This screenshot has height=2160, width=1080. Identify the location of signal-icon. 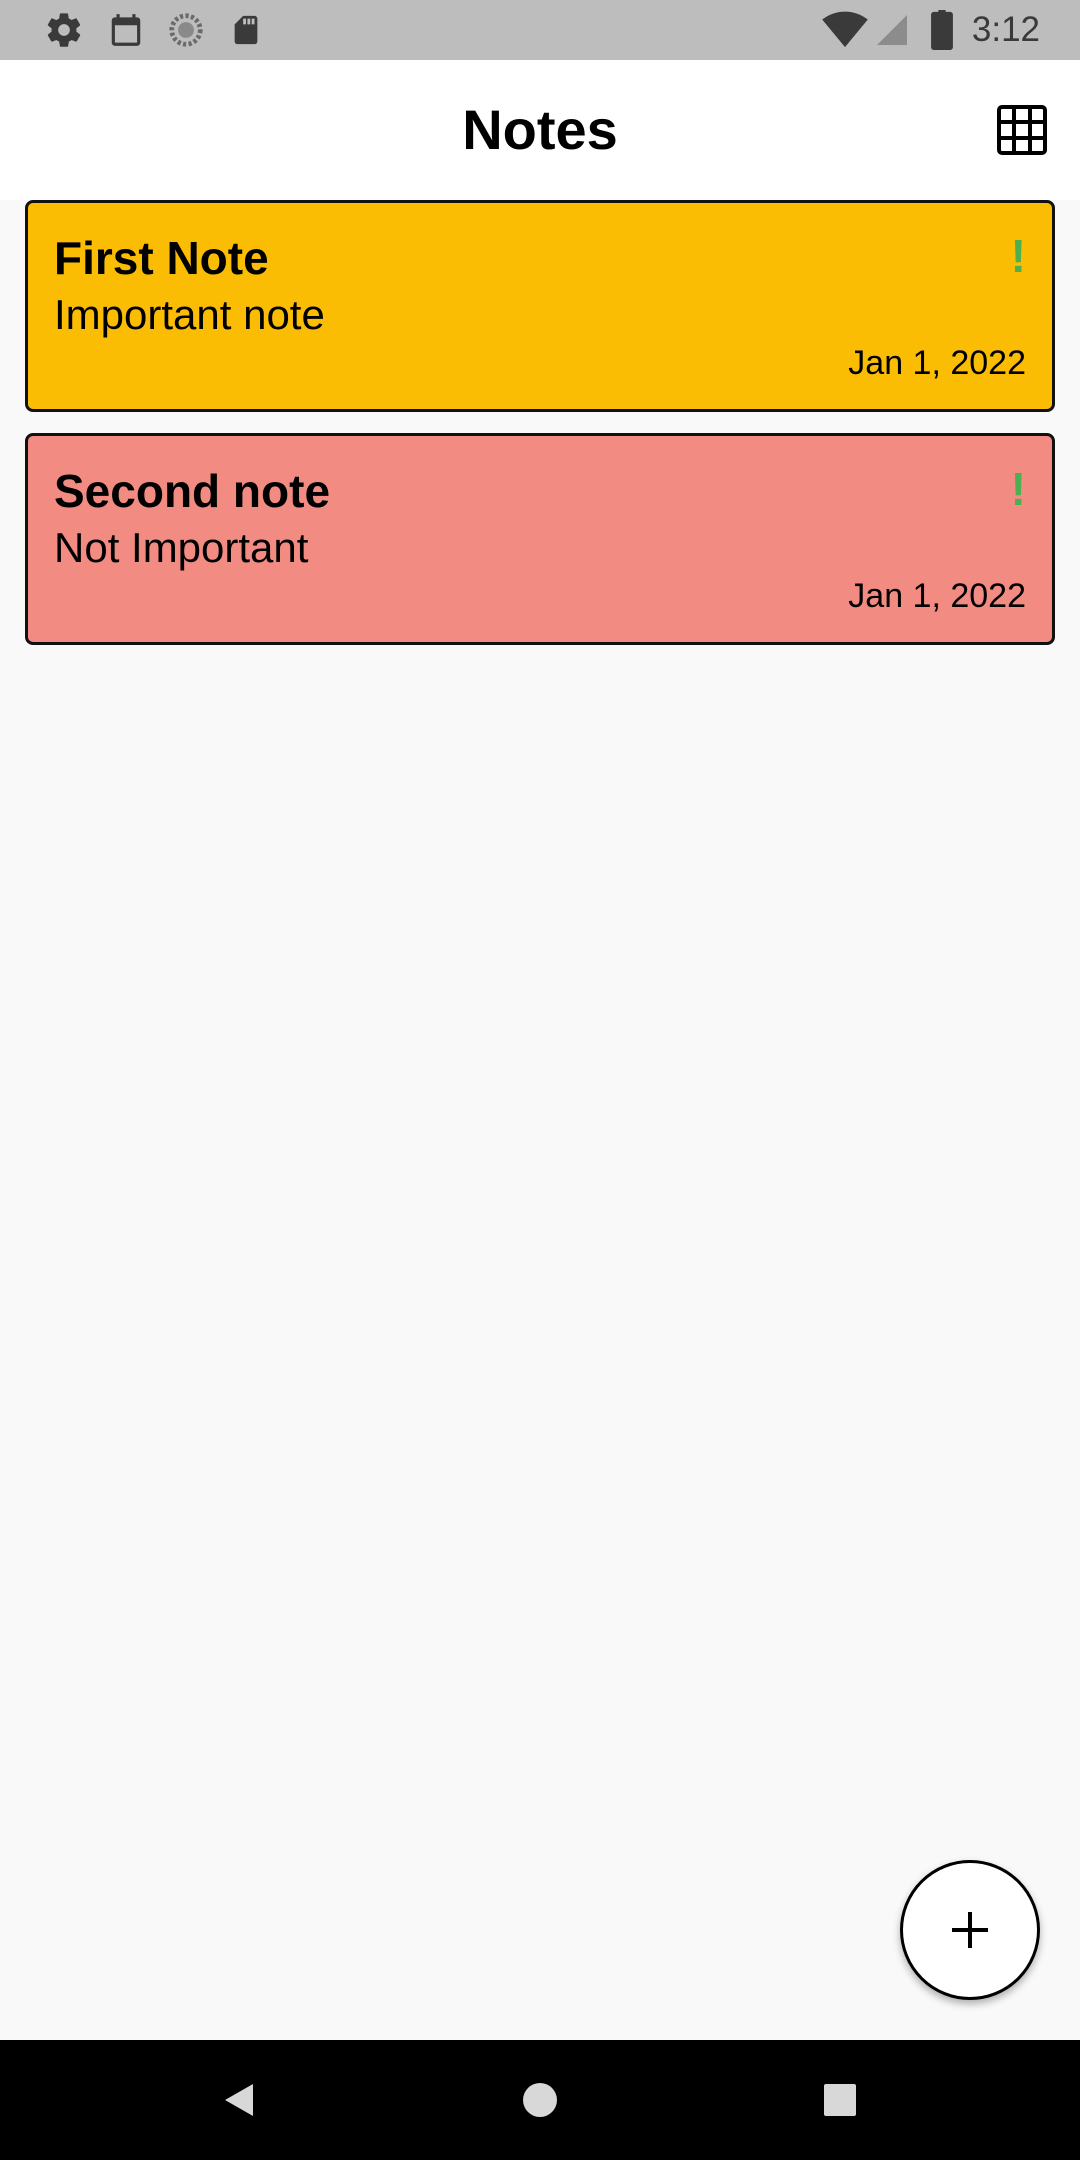
(892, 30).